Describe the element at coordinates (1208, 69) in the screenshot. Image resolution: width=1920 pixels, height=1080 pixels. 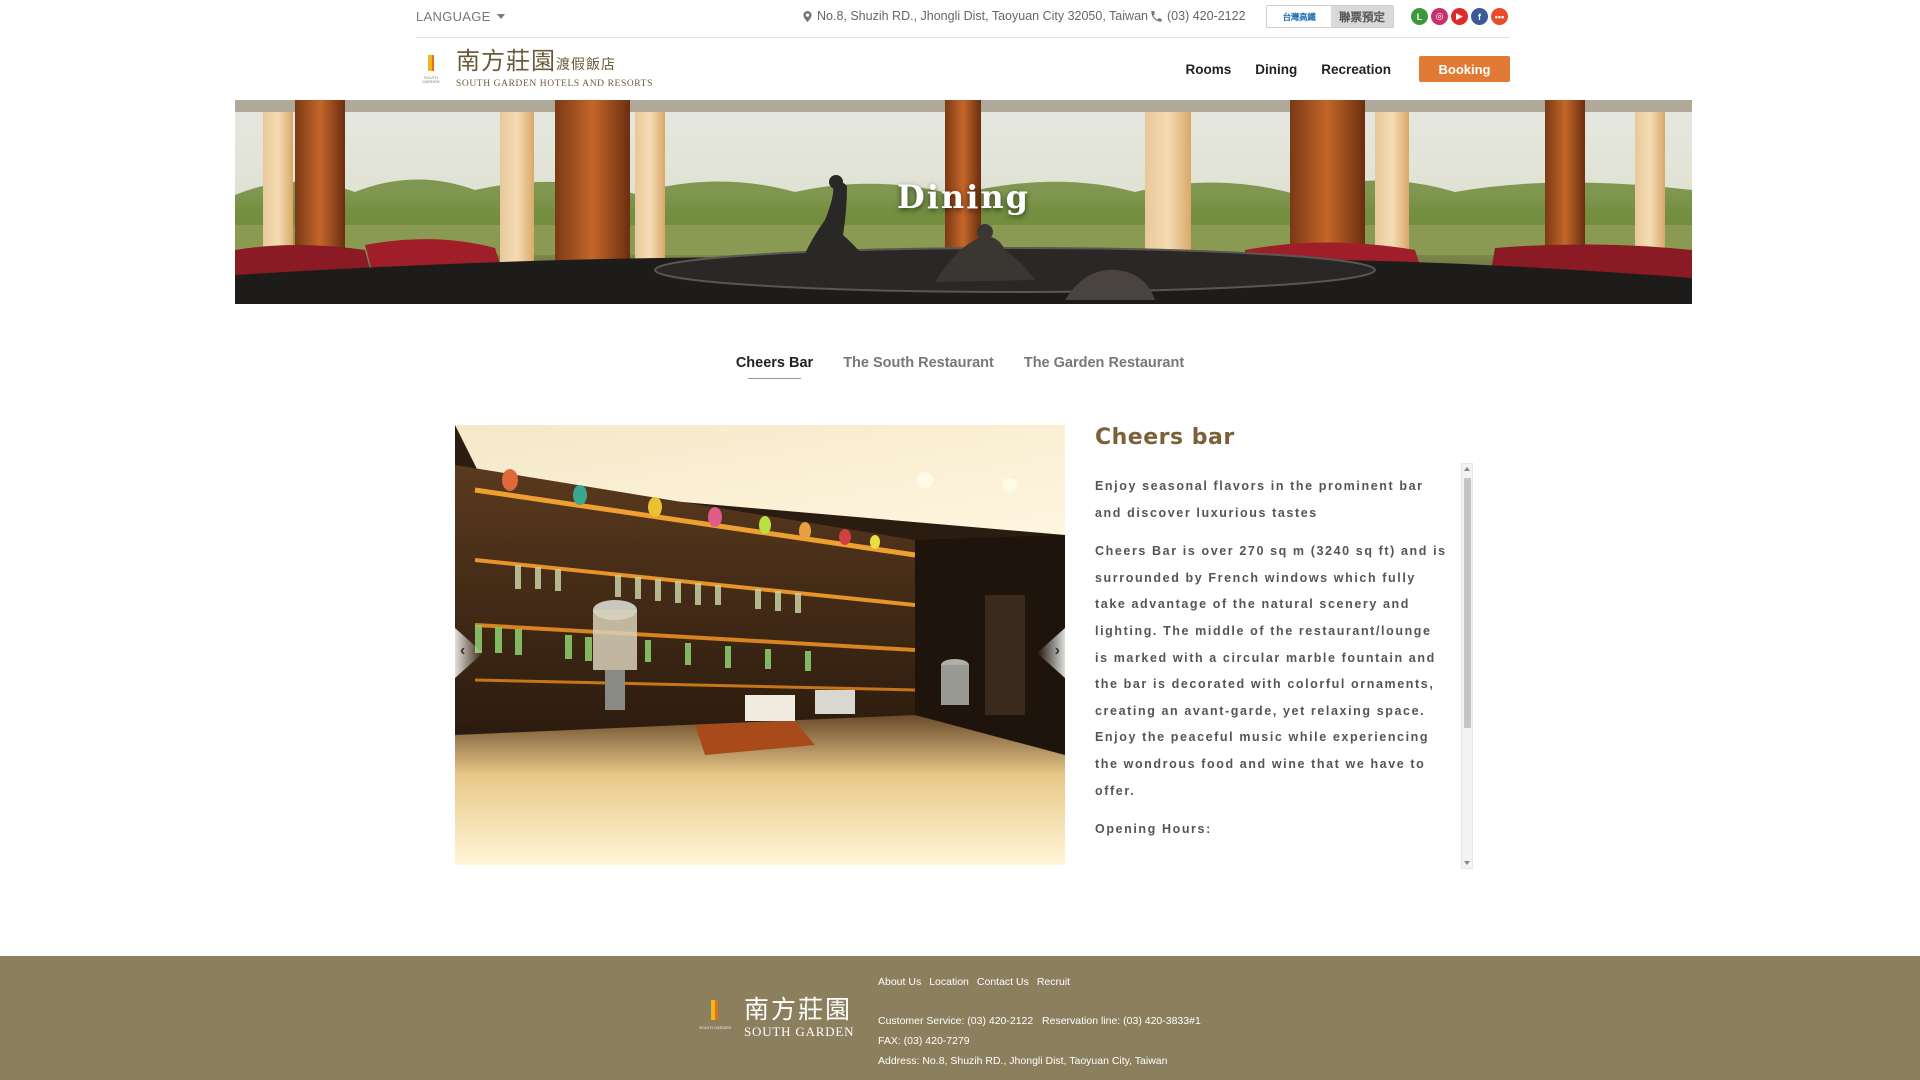
I see `nav-link-rooms: Rooms` at that location.